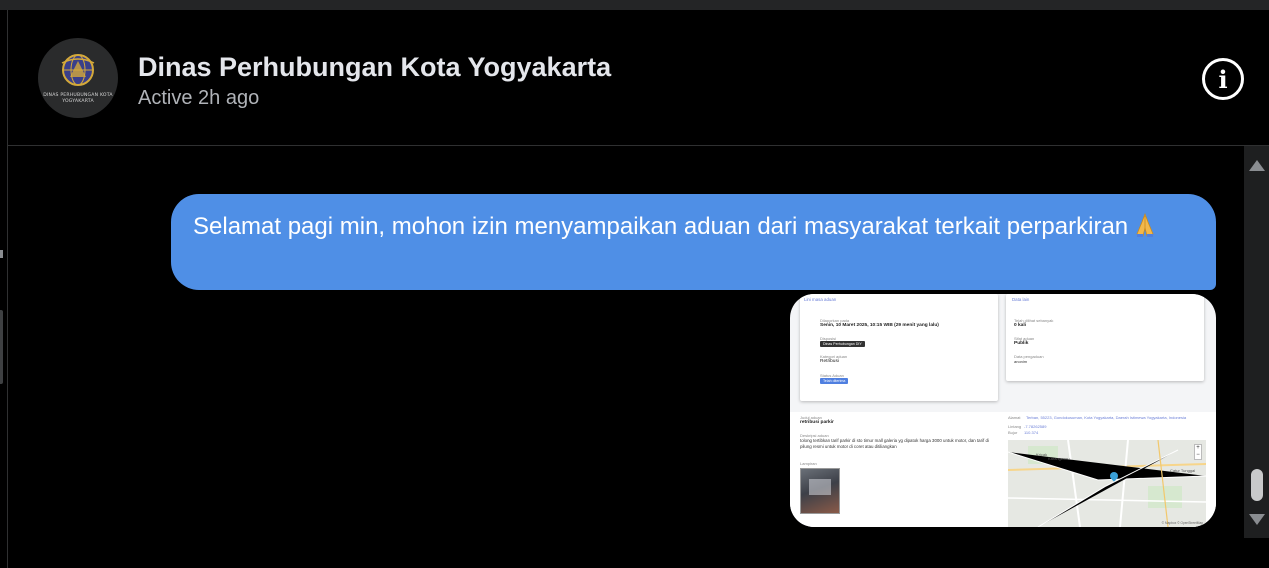  Describe the element at coordinates (817, 422) in the screenshot. I see `complaint-title-value: retribusi parkir` at that location.